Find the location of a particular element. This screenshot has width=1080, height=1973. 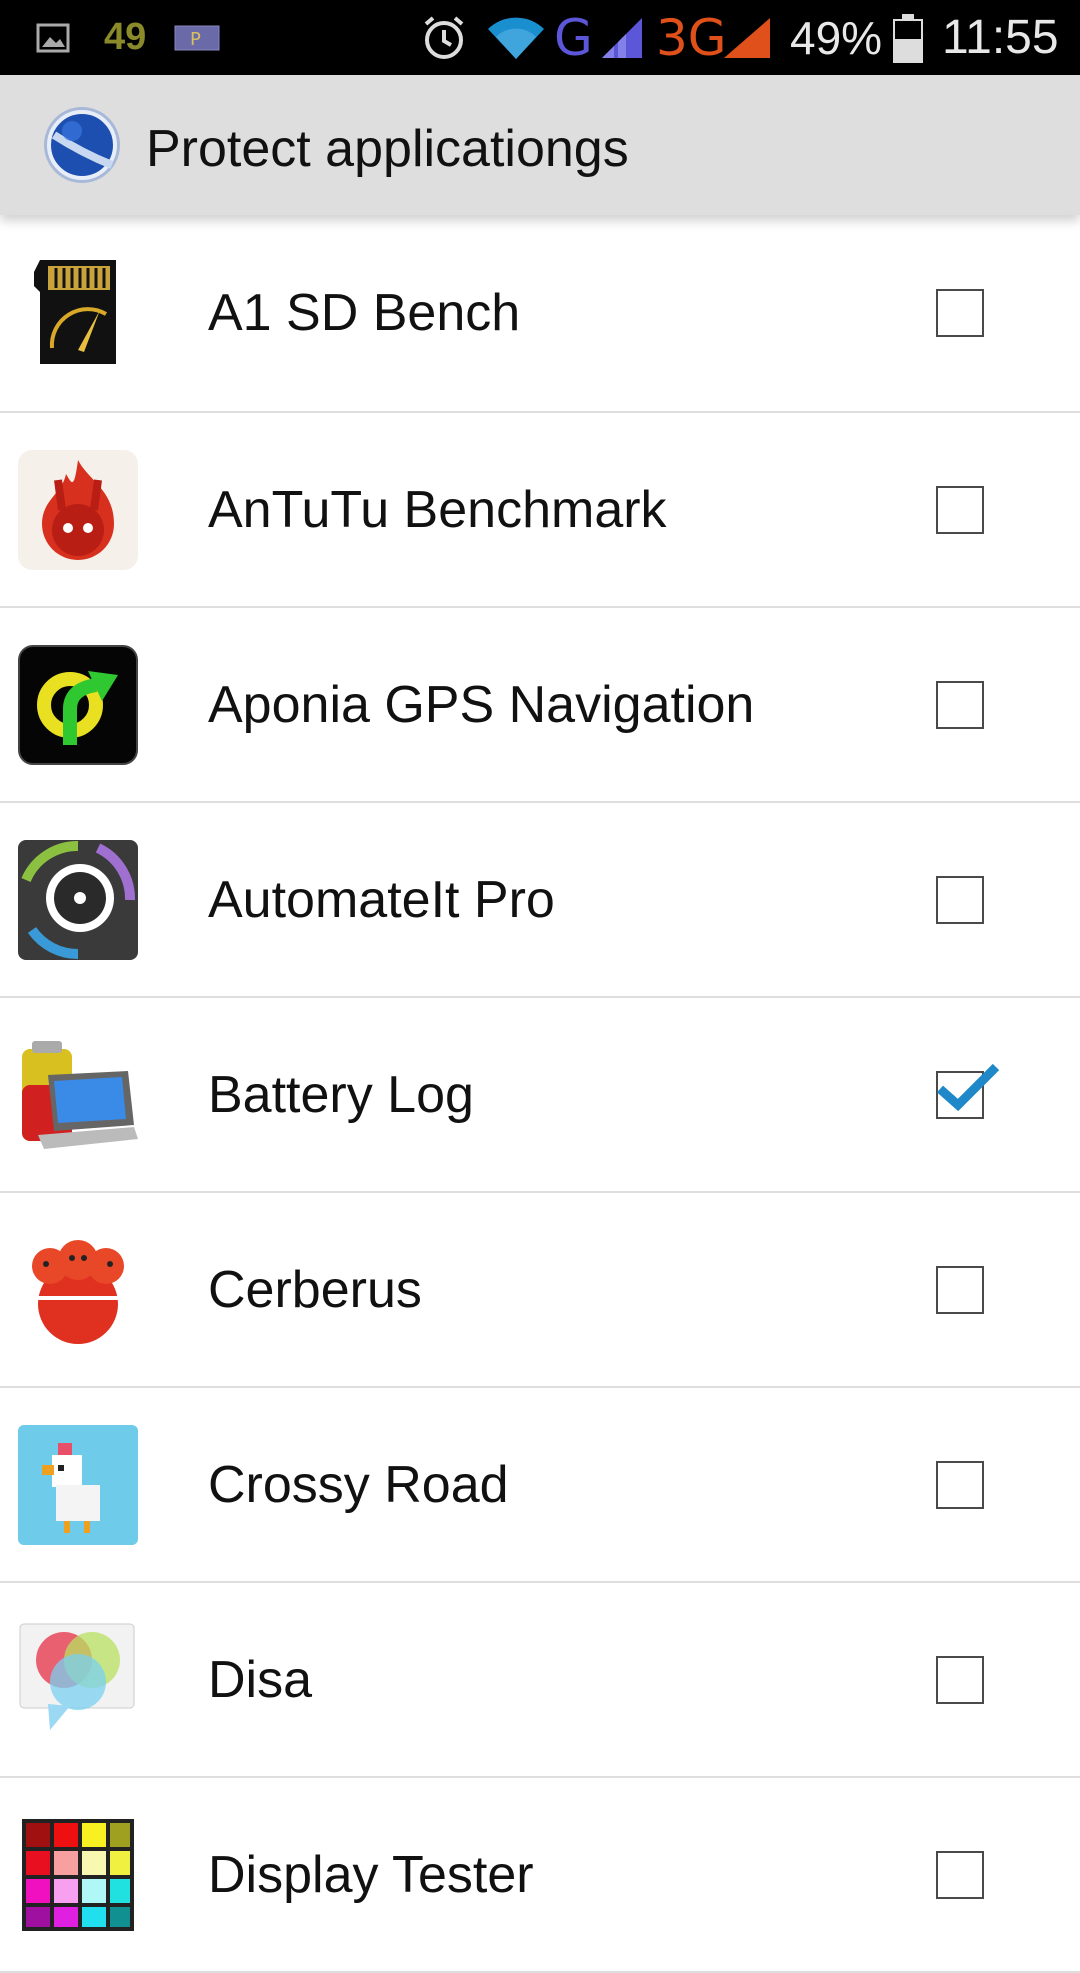

battery-percent: 49% is located at coordinates (836, 37).